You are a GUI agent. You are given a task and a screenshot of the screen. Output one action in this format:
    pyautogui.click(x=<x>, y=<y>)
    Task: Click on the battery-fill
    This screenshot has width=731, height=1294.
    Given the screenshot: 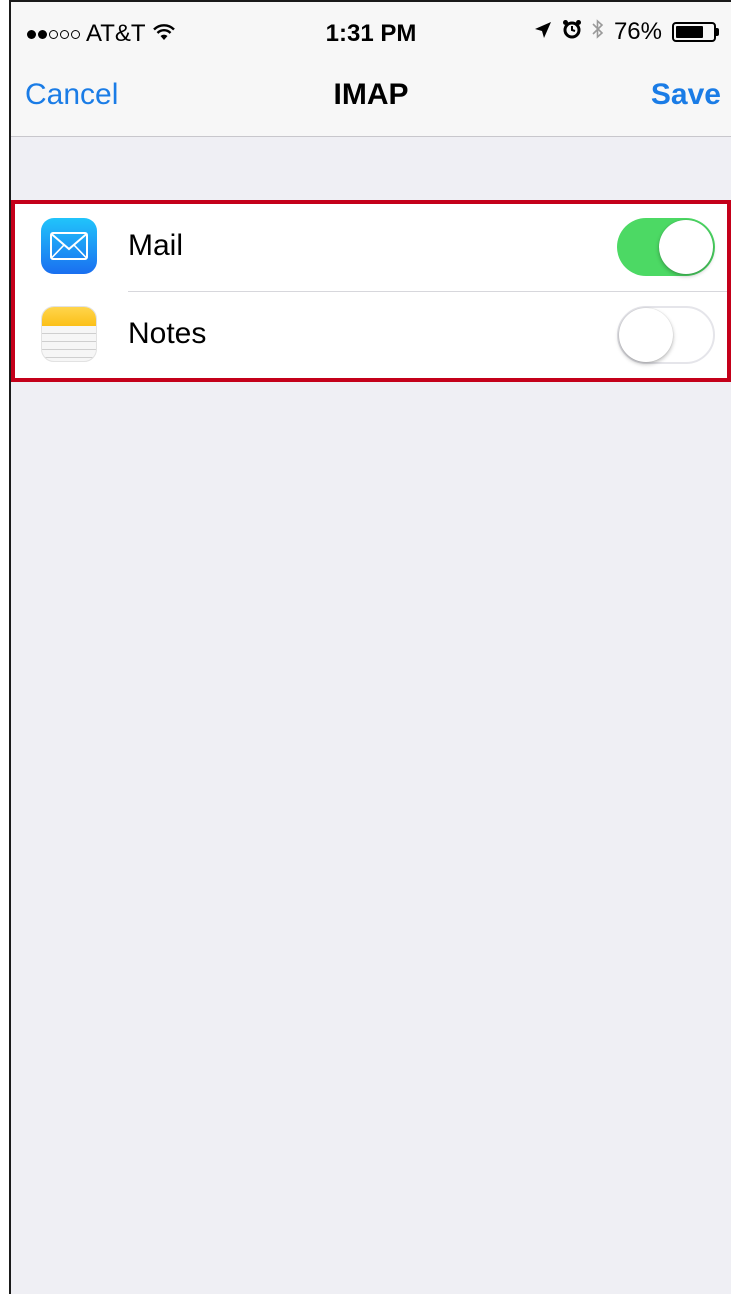 What is the action you would take?
    pyautogui.click(x=690, y=32)
    